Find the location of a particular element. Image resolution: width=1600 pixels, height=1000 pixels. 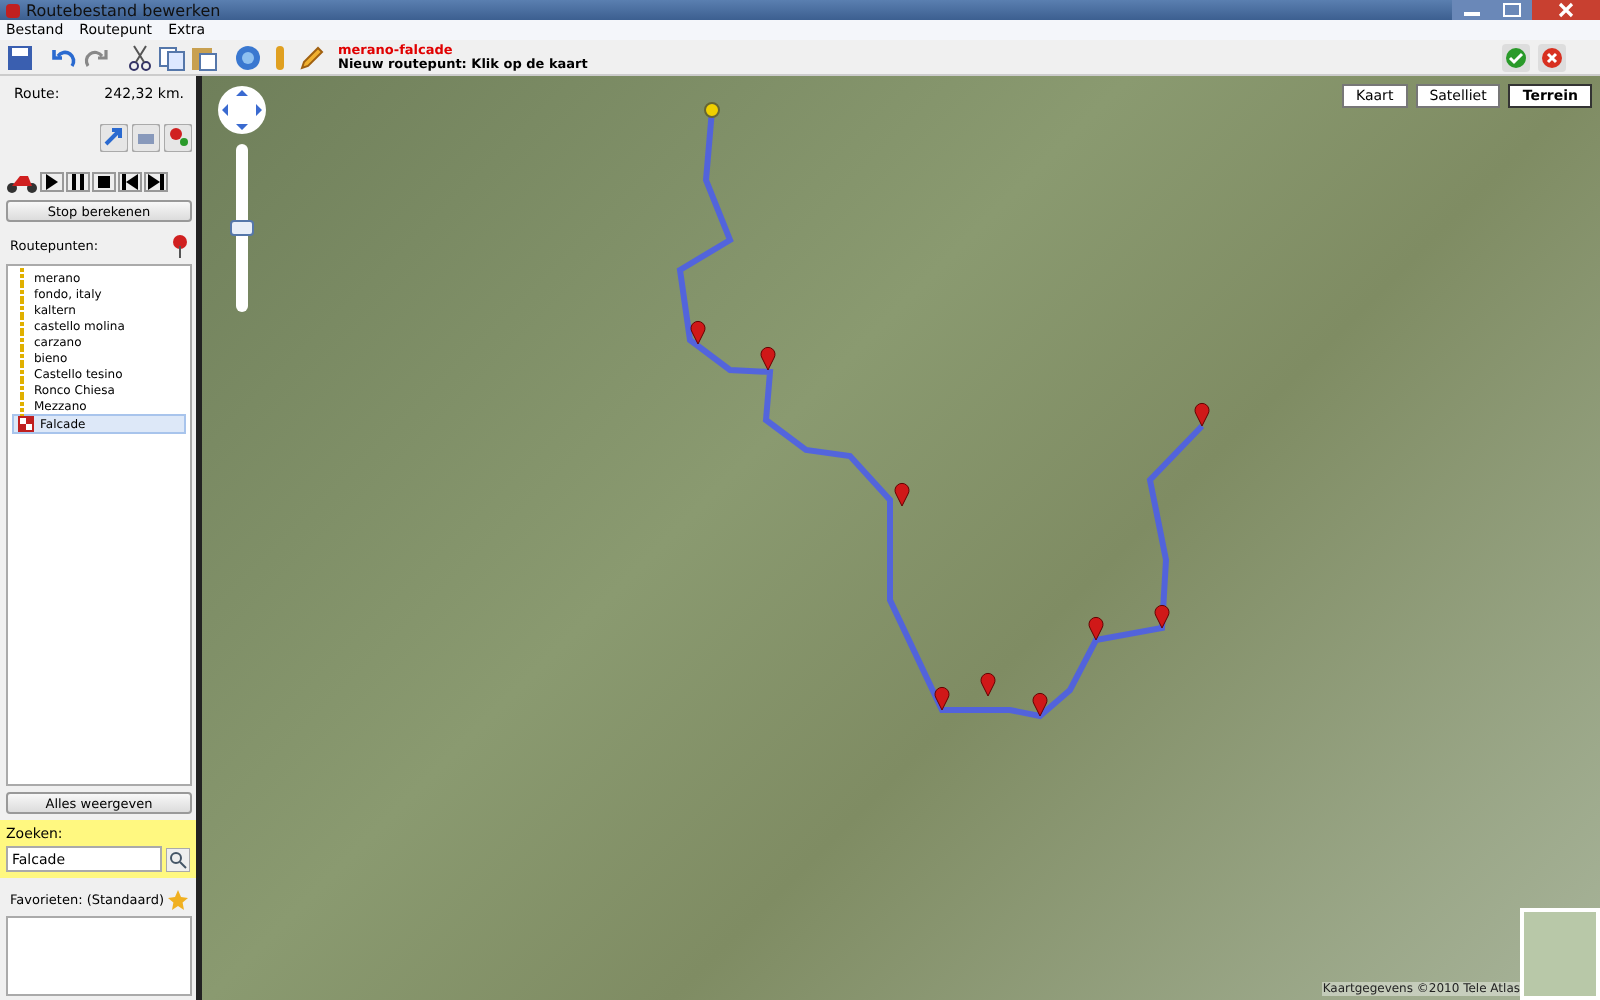

pause-button is located at coordinates (78, 182).